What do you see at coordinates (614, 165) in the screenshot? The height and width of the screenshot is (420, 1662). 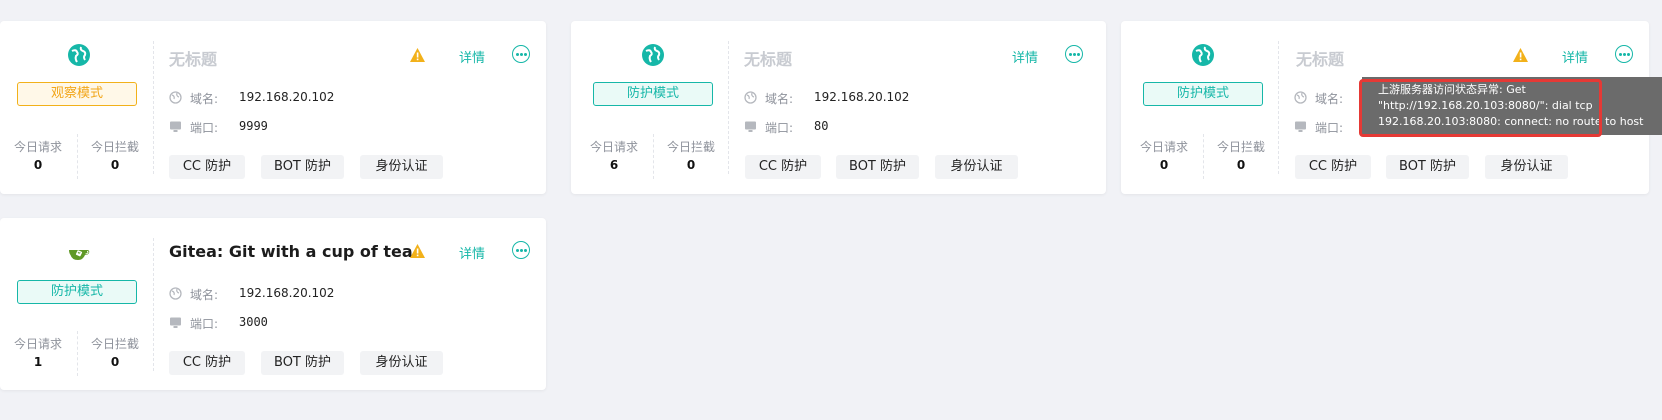 I see `today-requests-value: 6` at bounding box center [614, 165].